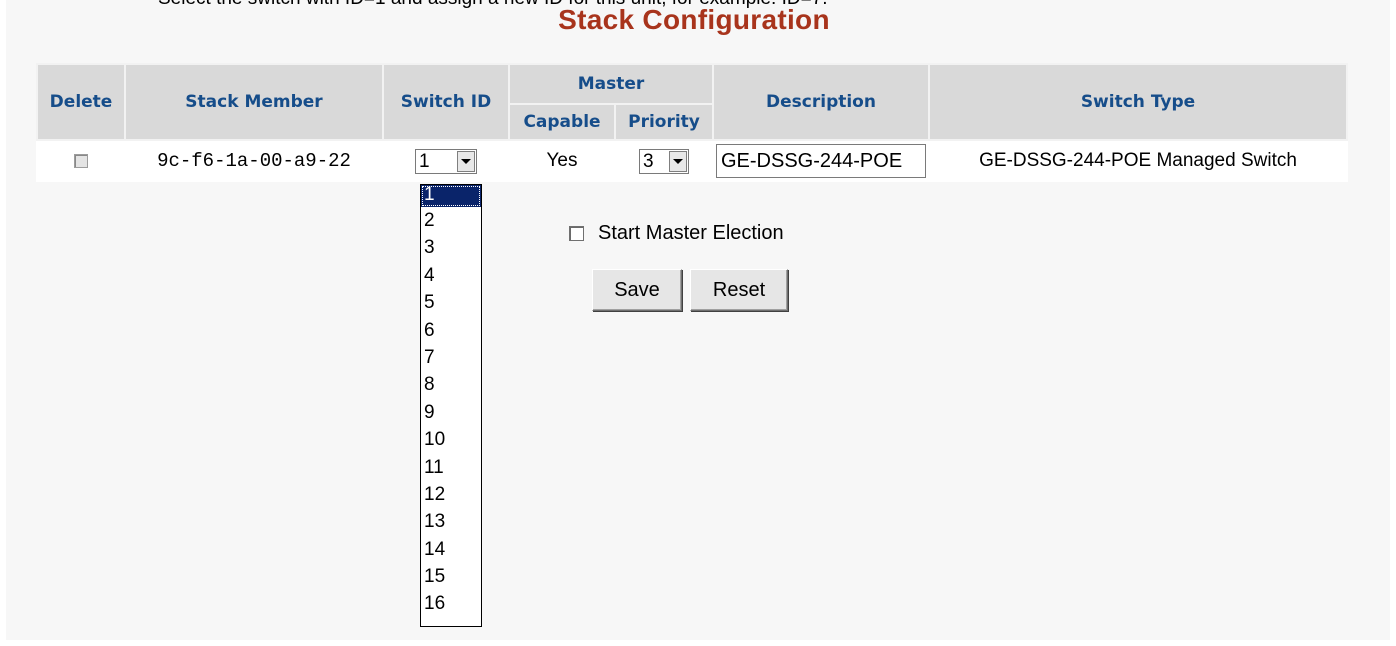 The height and width of the screenshot is (646, 1396). I want to click on priority-cell: 3, so click(664, 160).